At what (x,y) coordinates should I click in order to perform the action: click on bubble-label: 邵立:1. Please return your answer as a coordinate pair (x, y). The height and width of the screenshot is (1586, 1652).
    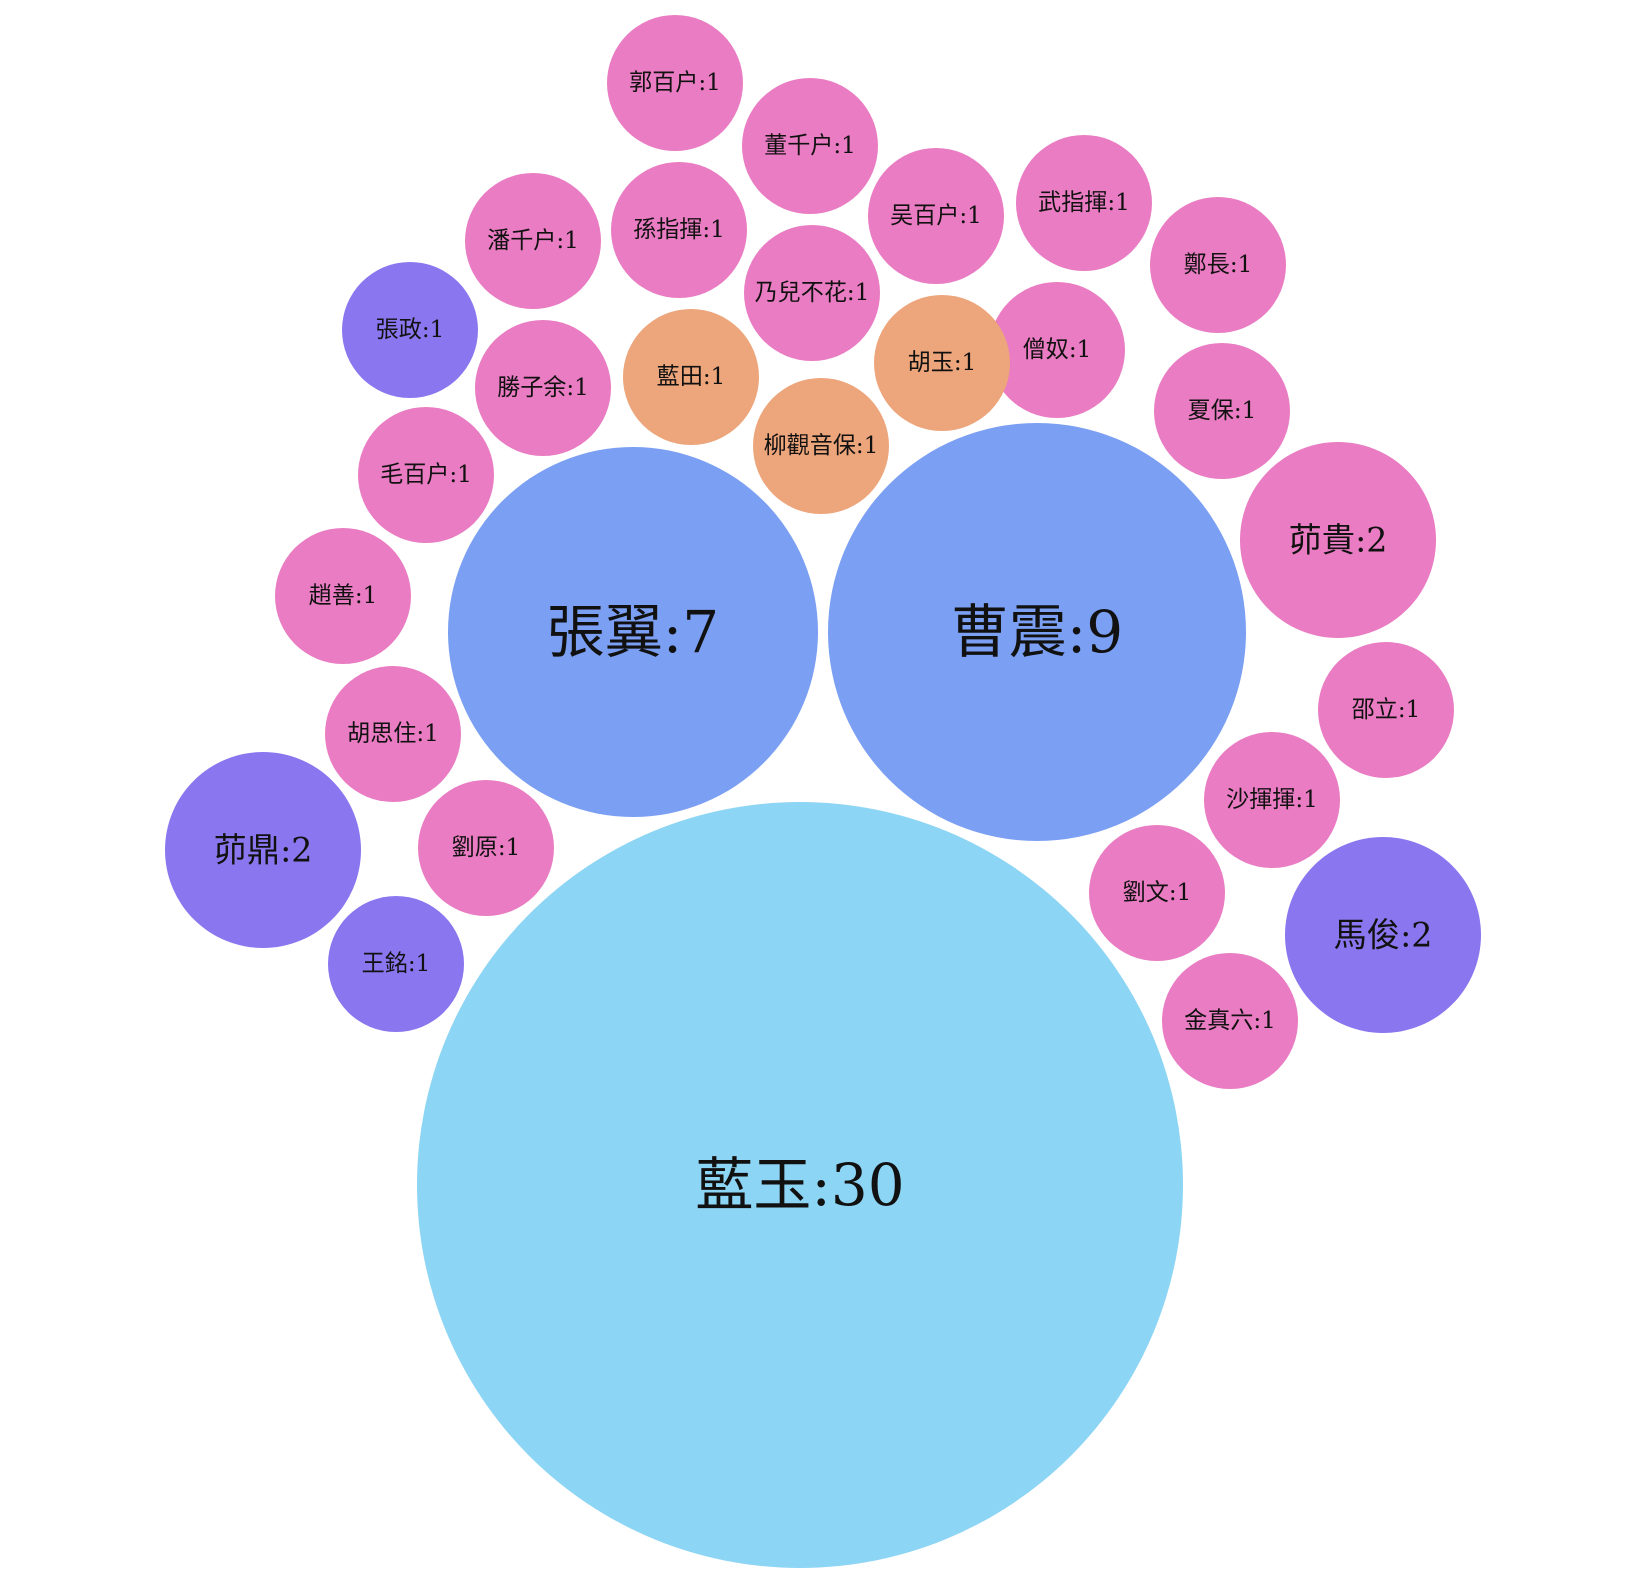
    Looking at the image, I should click on (1386, 710).